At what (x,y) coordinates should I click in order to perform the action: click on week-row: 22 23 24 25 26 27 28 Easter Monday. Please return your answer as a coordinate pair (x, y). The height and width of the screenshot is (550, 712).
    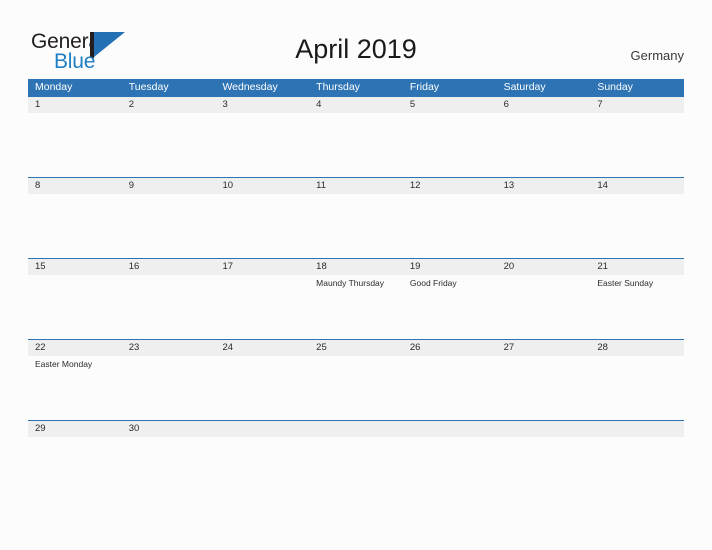
    Looking at the image, I should click on (356, 379).